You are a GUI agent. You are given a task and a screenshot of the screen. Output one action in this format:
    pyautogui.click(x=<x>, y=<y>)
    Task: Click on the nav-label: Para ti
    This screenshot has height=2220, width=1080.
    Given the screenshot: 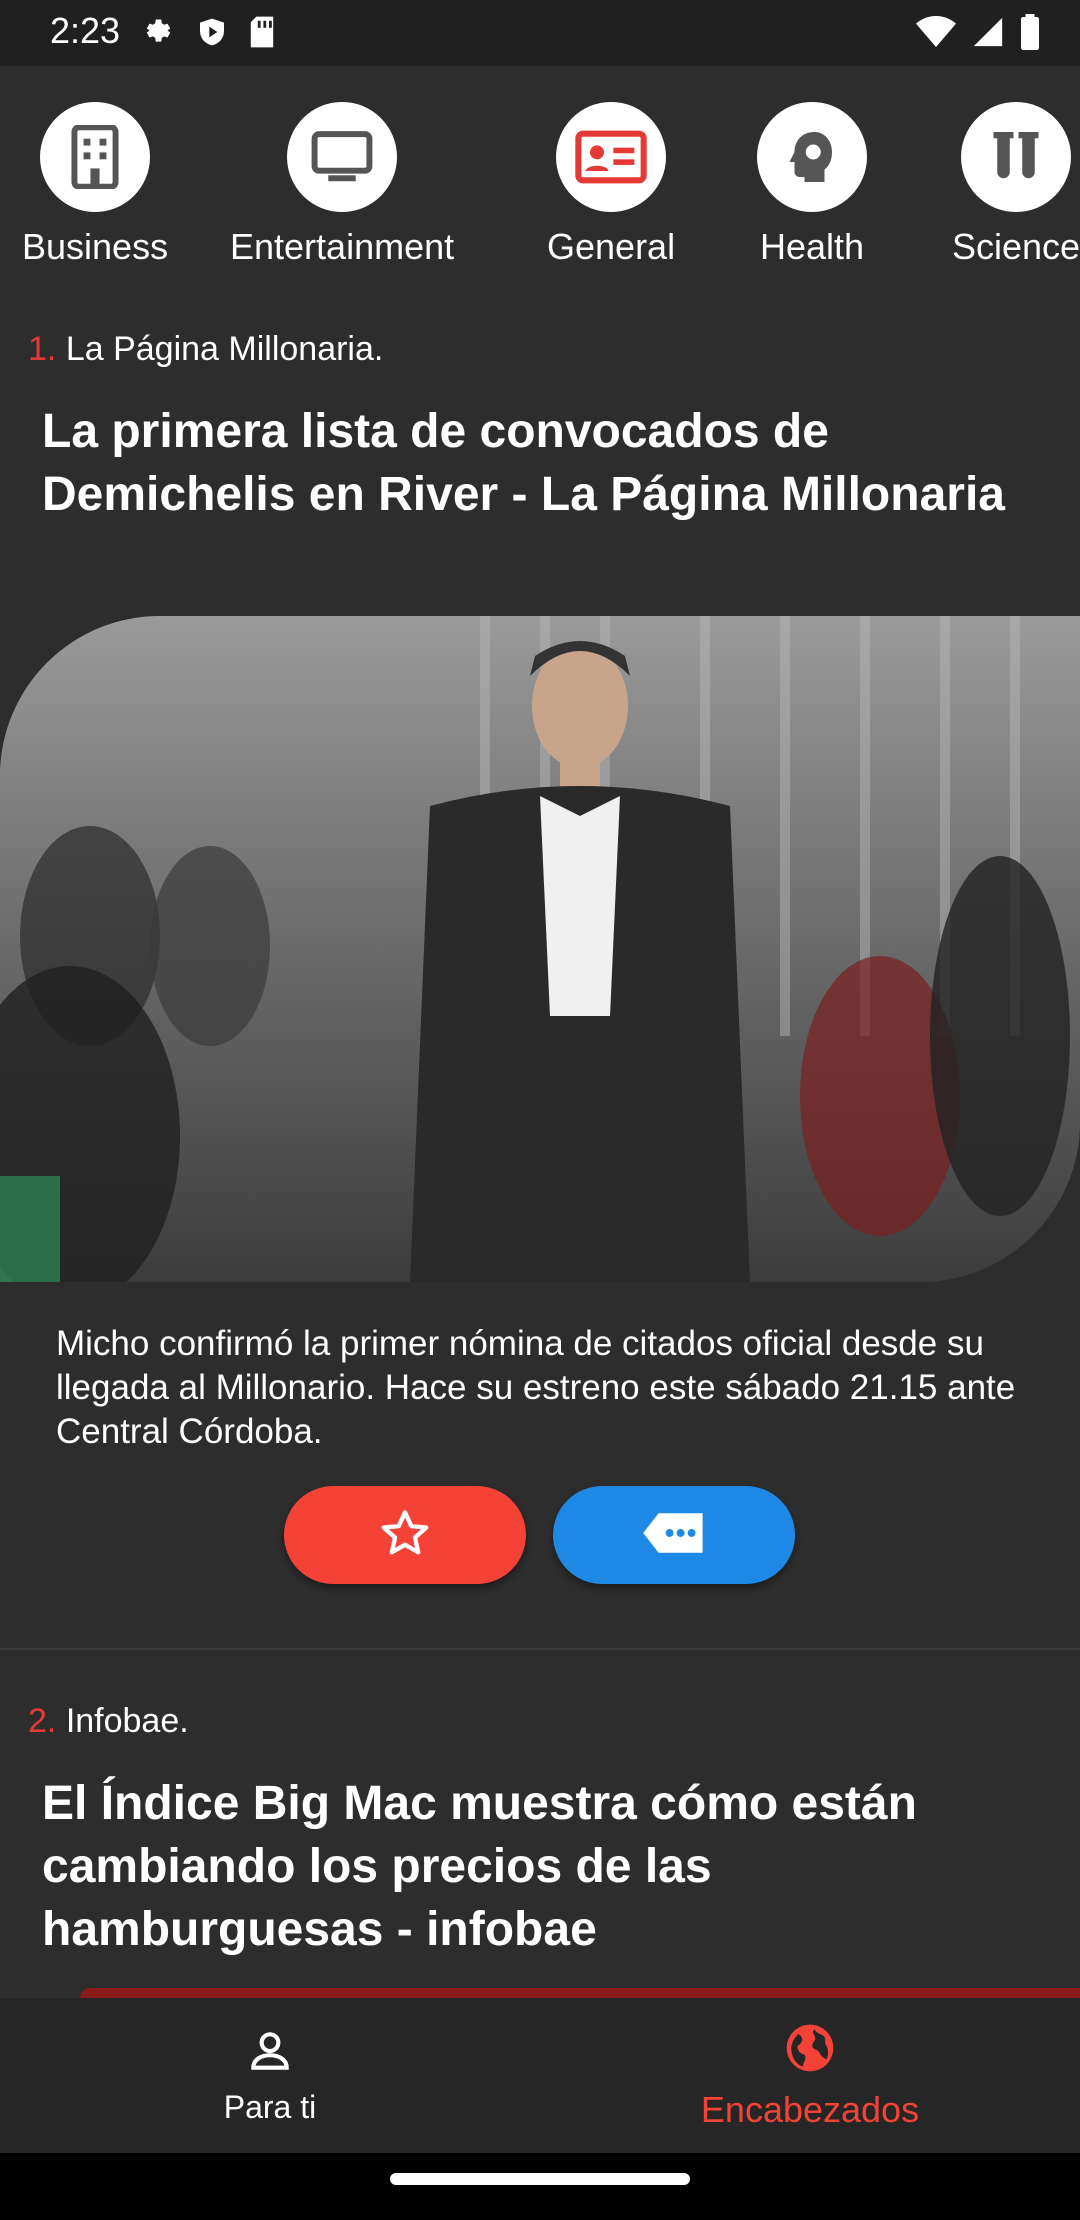 What is the action you would take?
    pyautogui.click(x=270, y=2106)
    